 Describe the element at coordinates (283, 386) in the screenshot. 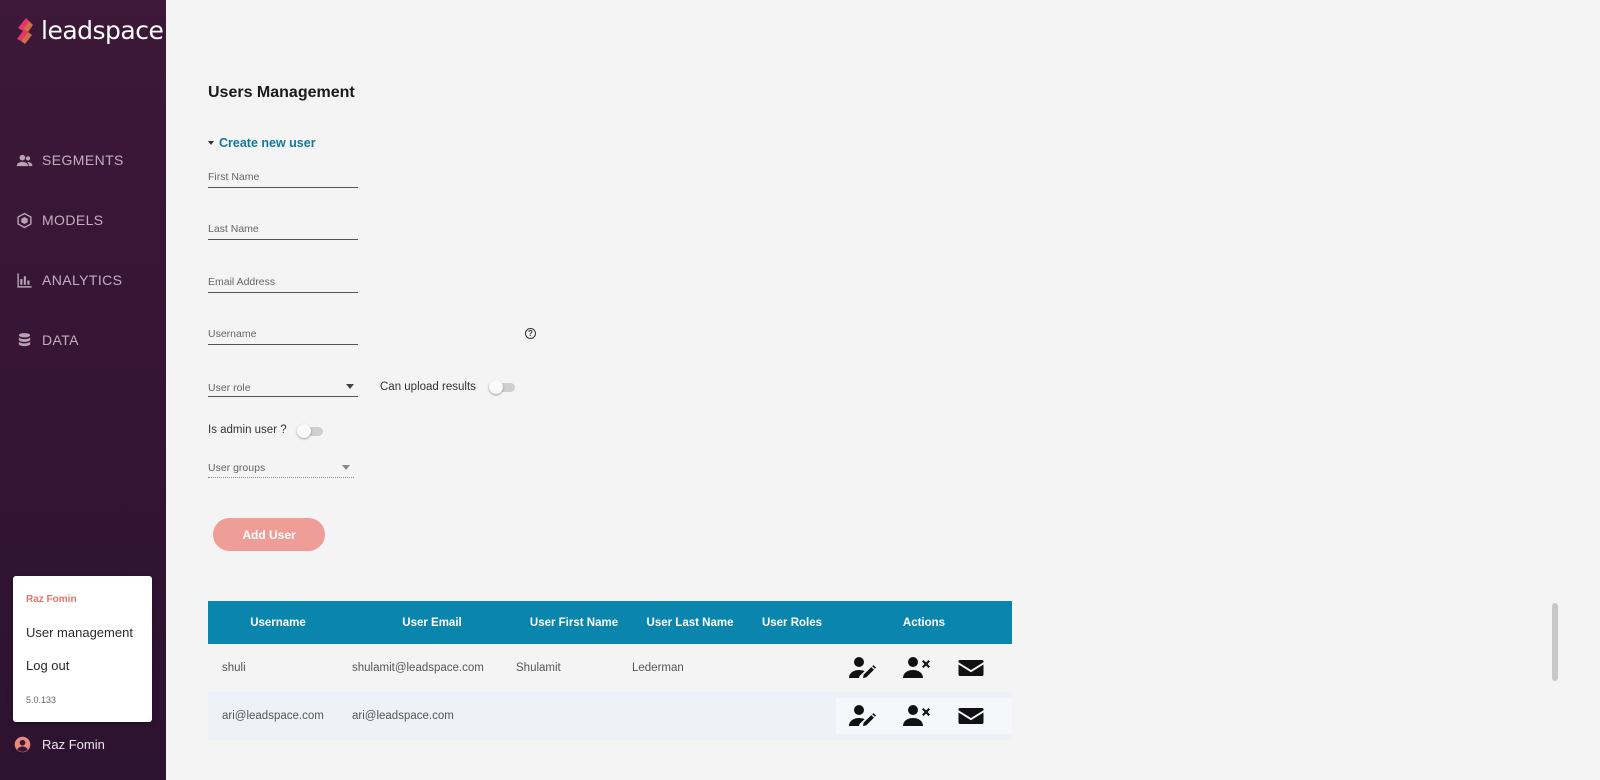

I see `user-role-select: User role` at that location.